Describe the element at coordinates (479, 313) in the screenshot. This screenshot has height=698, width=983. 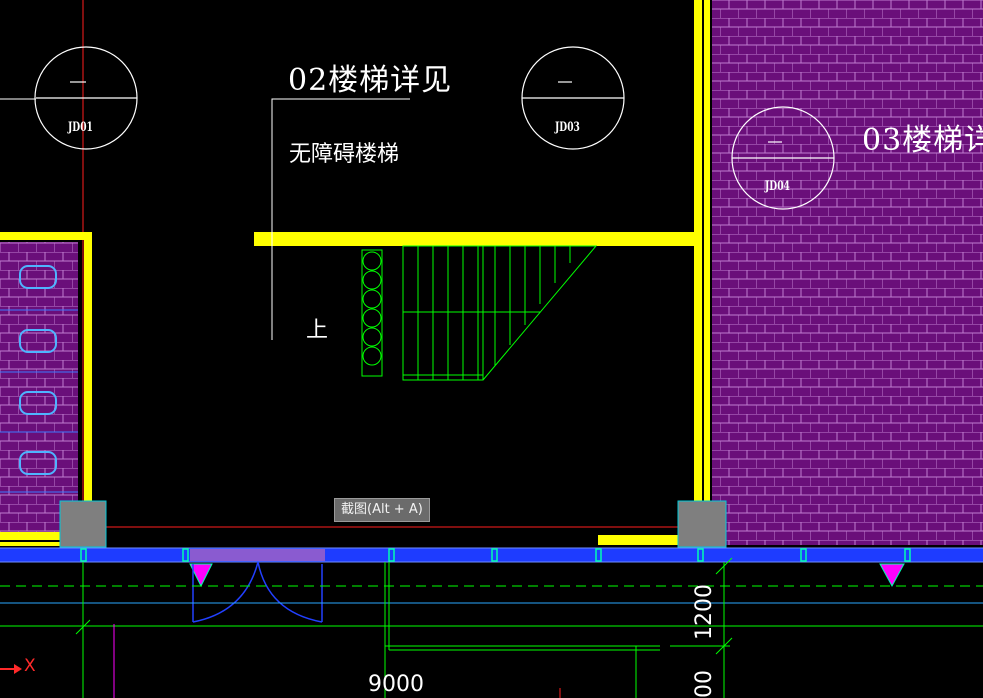
I see `stair-drawing` at that location.